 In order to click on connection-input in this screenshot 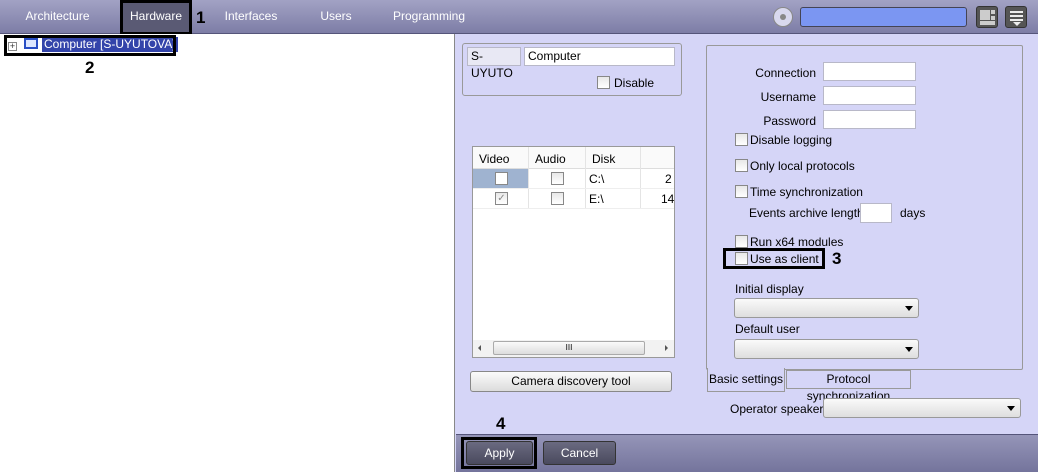, I will do `click(869, 71)`.